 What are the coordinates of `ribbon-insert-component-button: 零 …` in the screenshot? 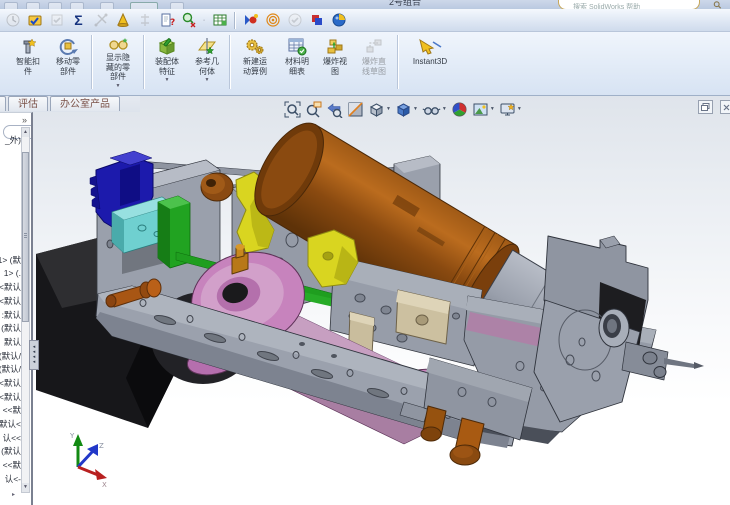 It's located at (4, 62).